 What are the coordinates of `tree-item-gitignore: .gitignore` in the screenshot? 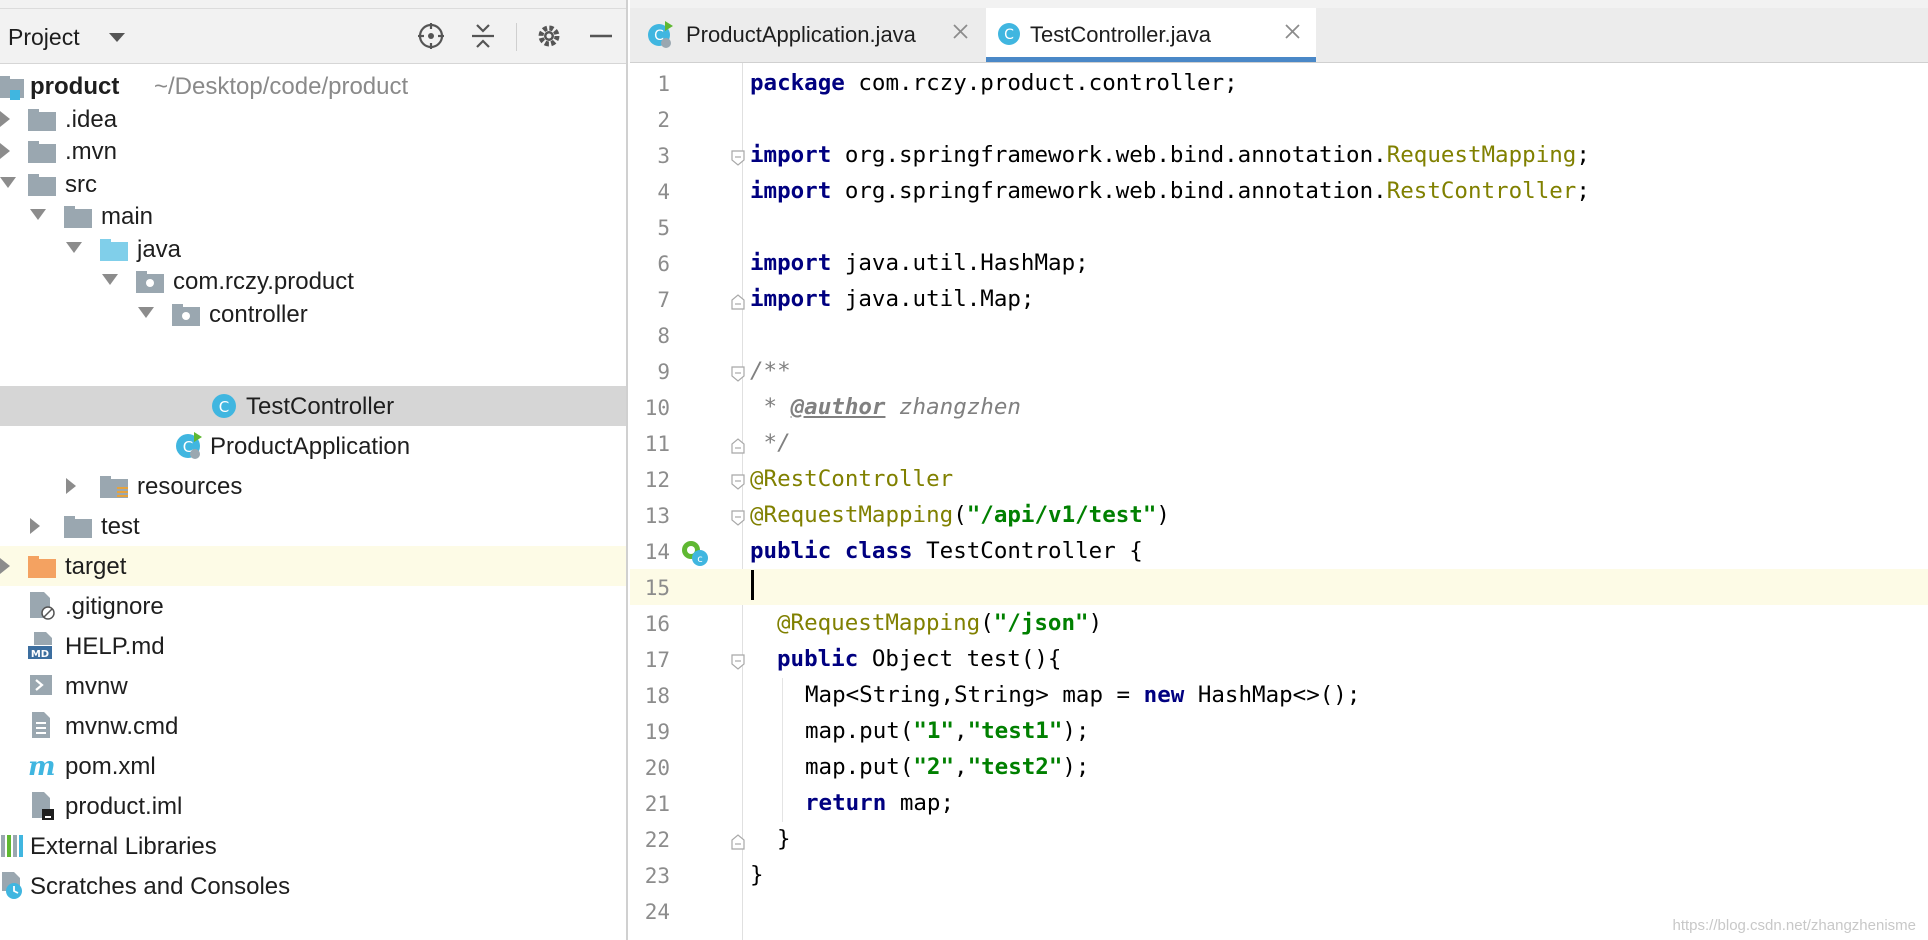 It's located at (313, 606).